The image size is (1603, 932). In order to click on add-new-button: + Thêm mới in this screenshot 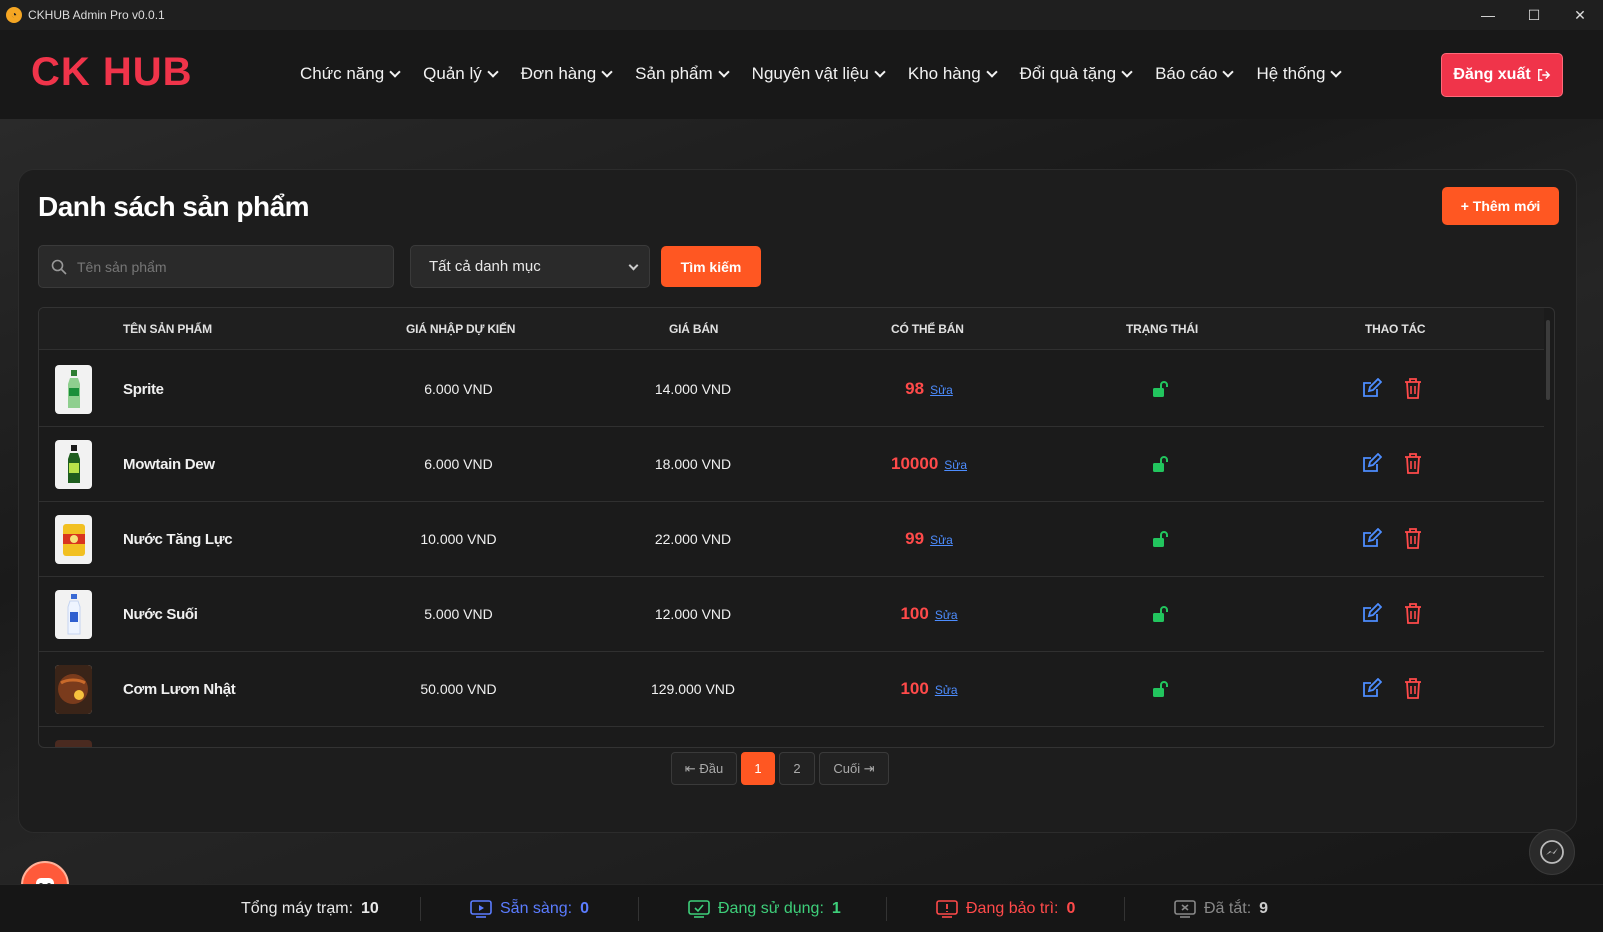, I will do `click(1500, 206)`.